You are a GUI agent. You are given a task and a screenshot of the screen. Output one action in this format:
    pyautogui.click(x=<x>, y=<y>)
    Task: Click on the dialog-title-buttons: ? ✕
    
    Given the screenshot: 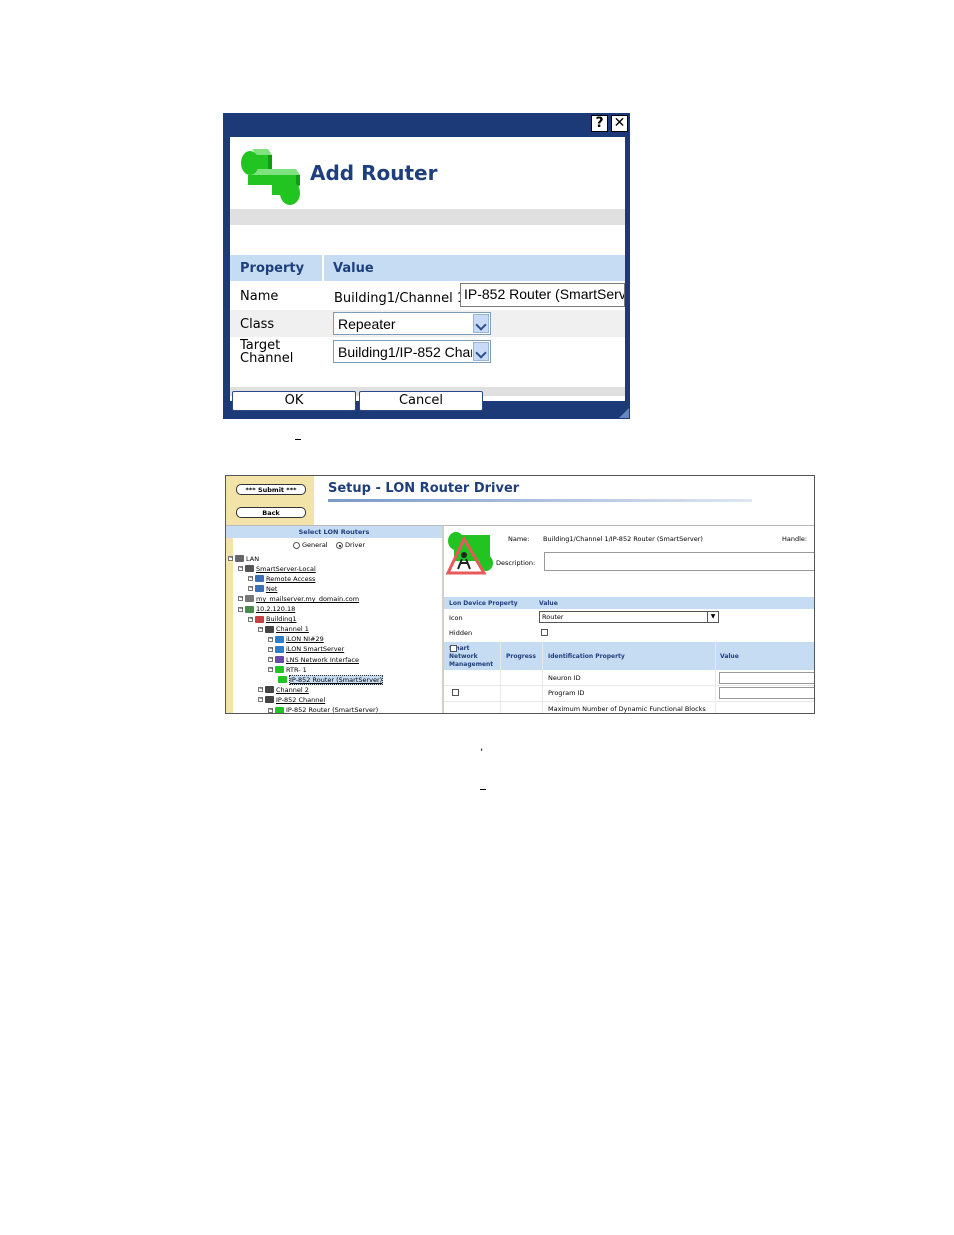 What is the action you would take?
    pyautogui.click(x=609, y=123)
    